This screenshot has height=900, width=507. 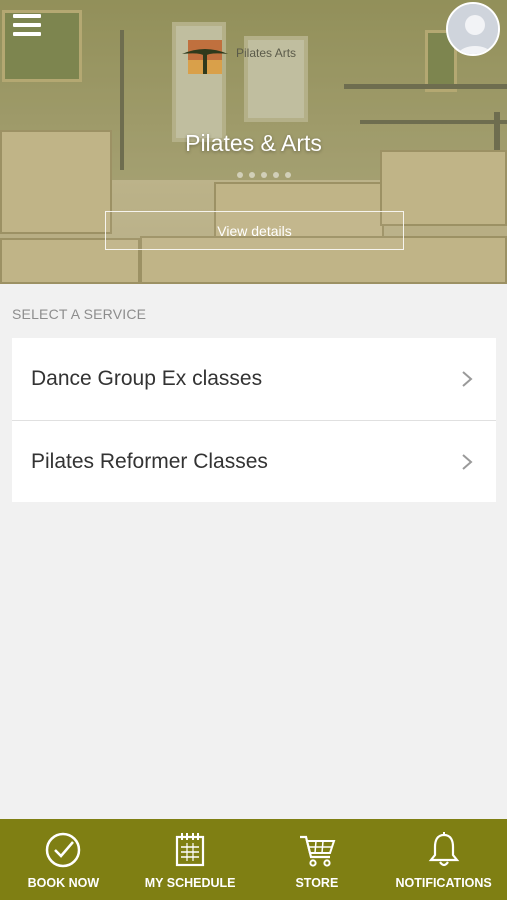 I want to click on view-details-button: View details, so click(x=254, y=230).